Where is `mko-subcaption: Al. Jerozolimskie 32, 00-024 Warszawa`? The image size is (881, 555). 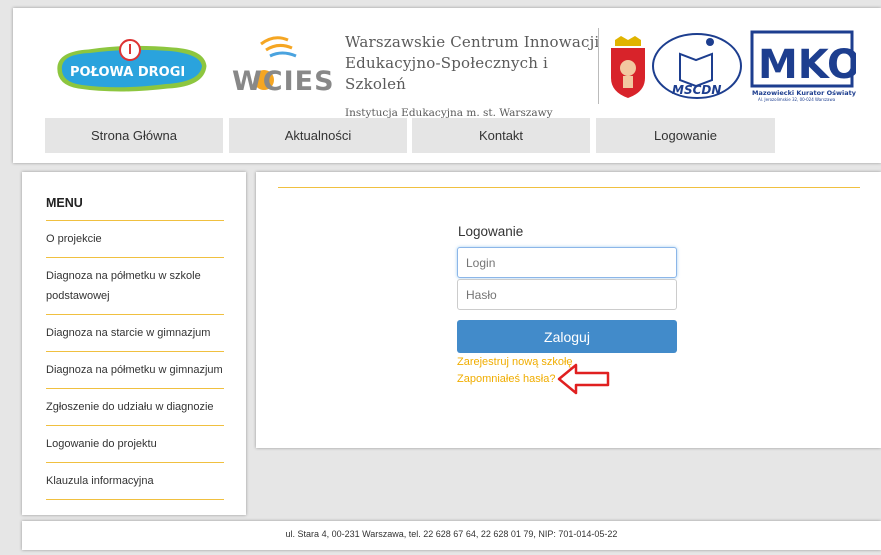
mko-subcaption: Al. Jerozolimskie 32, 00-024 Warszawa is located at coordinates (797, 99).